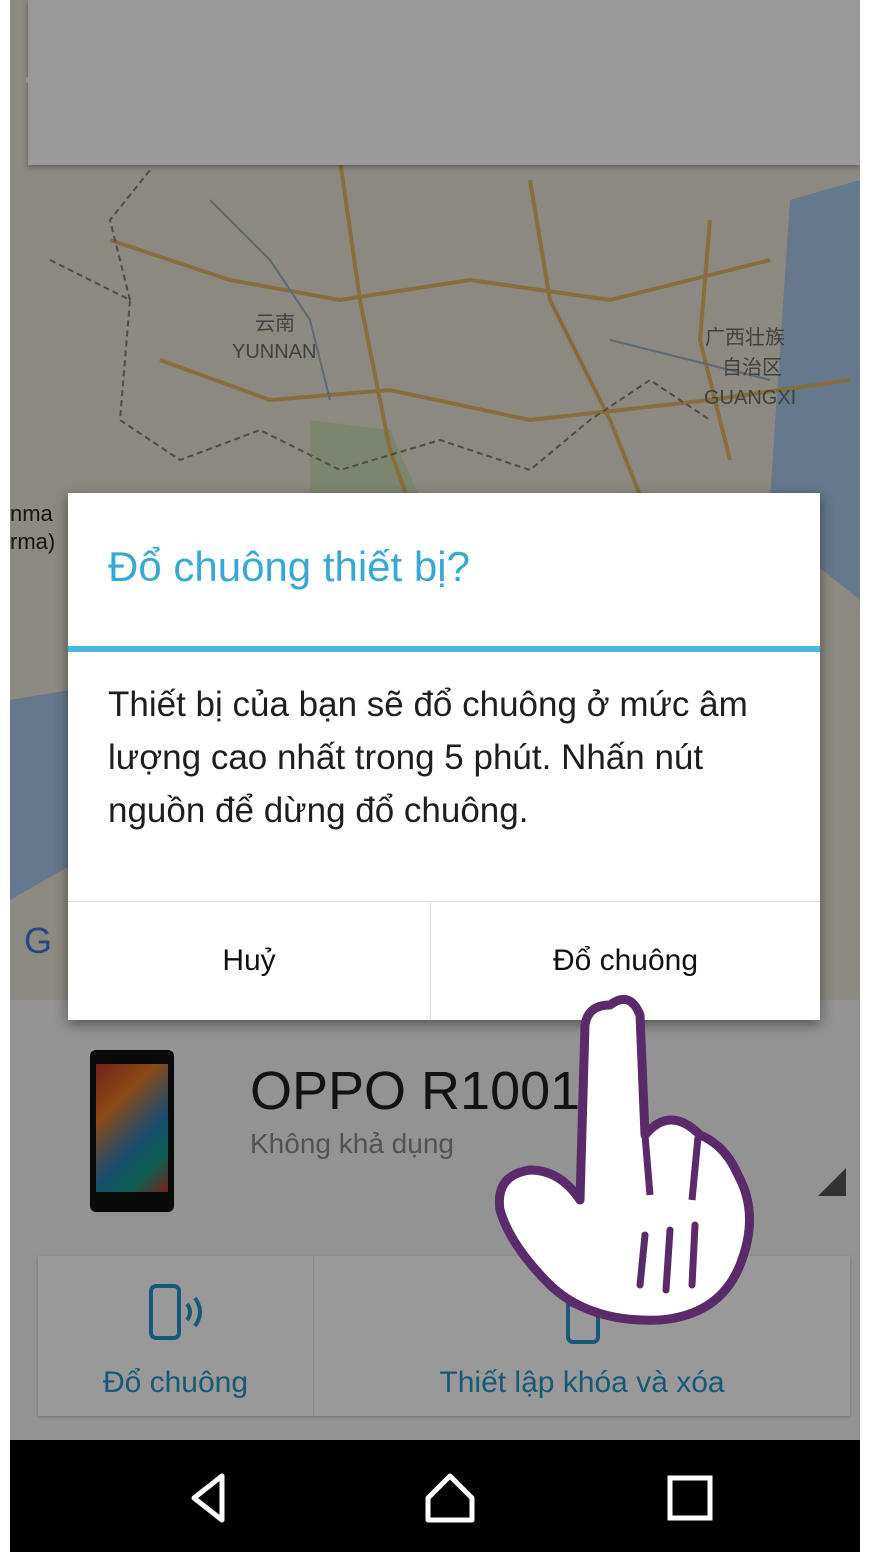 The width and height of the screenshot is (870, 1552). I want to click on back-triangle-icon, so click(210, 1498).